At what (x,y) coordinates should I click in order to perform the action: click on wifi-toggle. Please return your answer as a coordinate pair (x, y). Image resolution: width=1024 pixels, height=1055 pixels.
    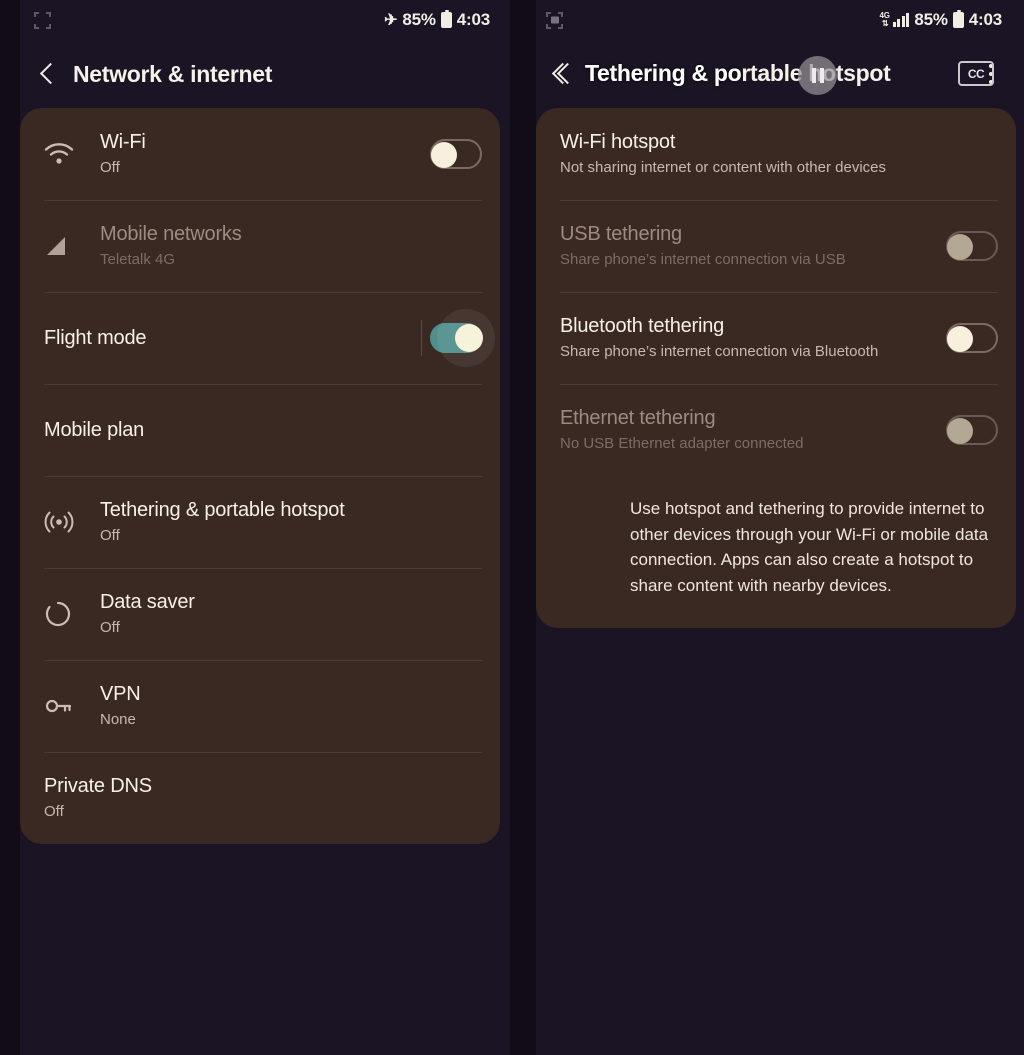
    Looking at the image, I should click on (456, 154).